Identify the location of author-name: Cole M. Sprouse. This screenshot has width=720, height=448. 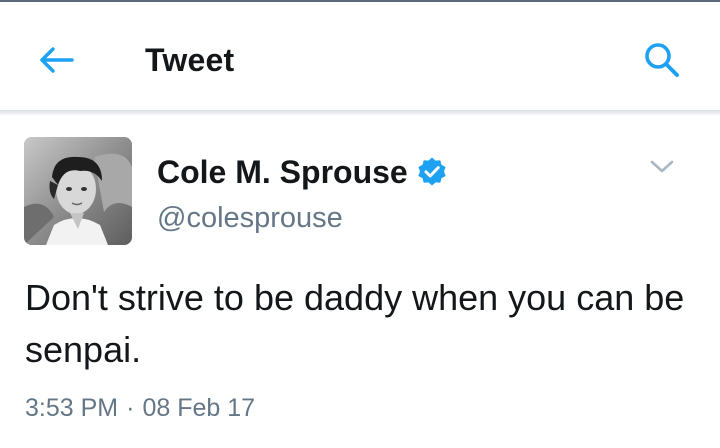
(282, 172).